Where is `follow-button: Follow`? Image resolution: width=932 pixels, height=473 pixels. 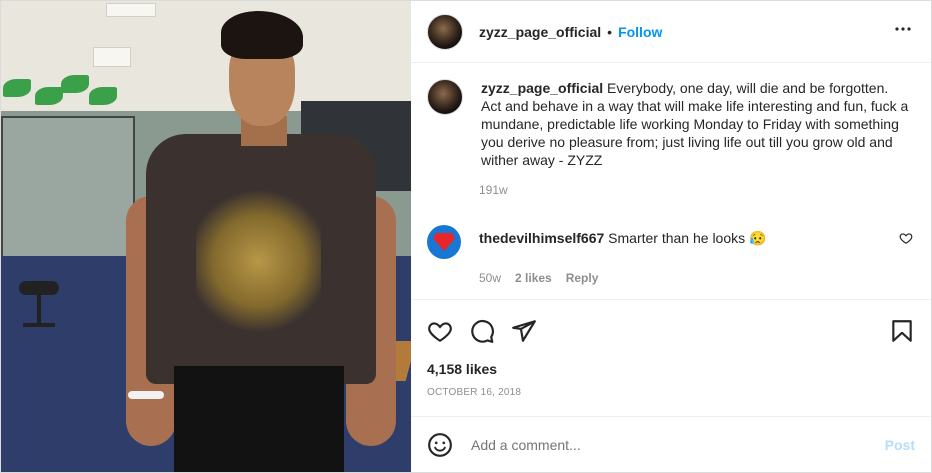
follow-button: Follow is located at coordinates (640, 32).